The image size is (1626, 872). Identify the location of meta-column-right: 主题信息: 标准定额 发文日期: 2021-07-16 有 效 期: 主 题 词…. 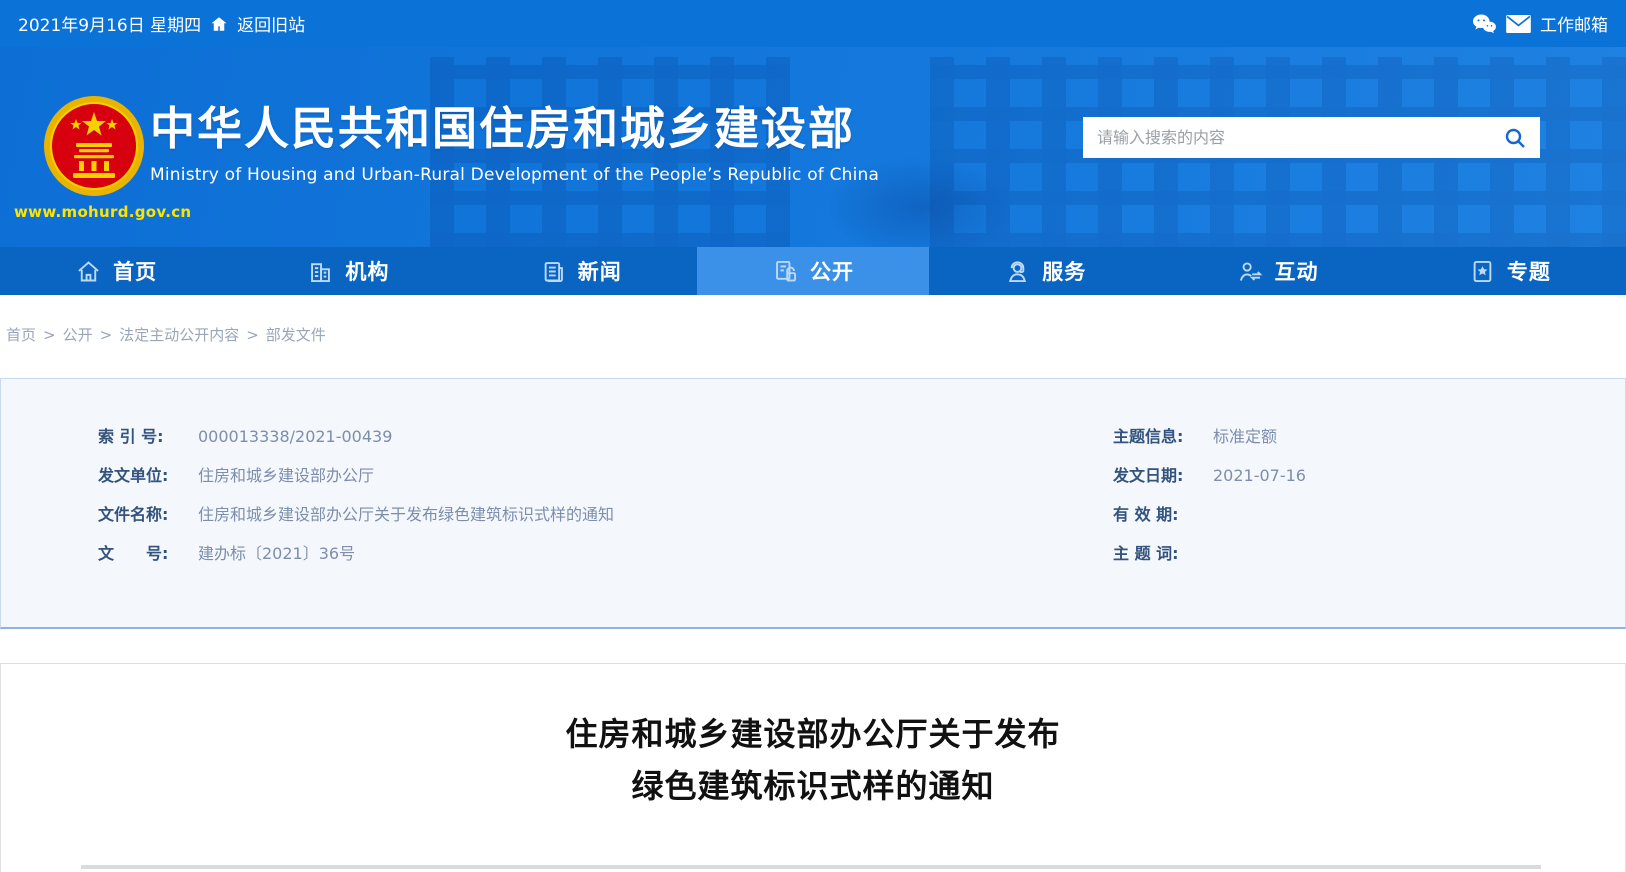
(1359, 526).